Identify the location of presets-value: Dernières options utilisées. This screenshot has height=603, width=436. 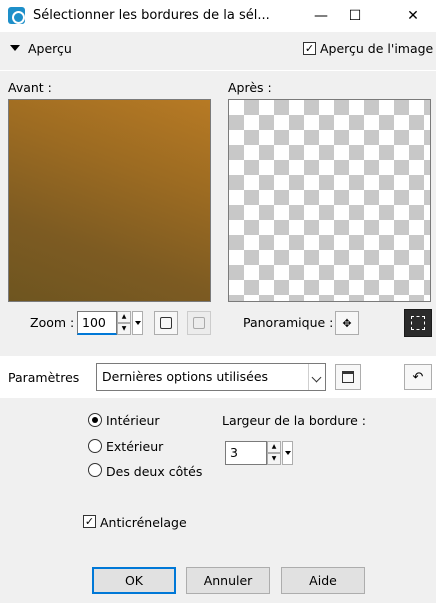
(185, 376).